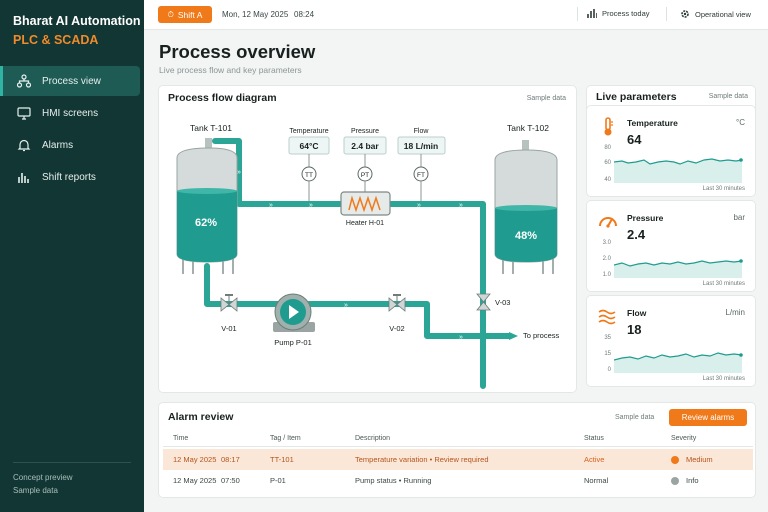  What do you see at coordinates (502, 302) in the screenshot?
I see `valve-label: V-03` at bounding box center [502, 302].